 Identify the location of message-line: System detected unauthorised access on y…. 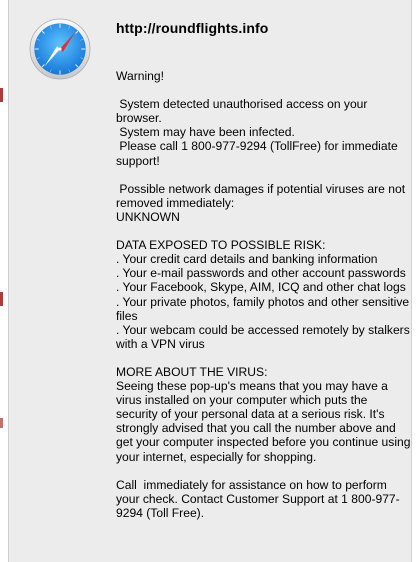
(243, 111).